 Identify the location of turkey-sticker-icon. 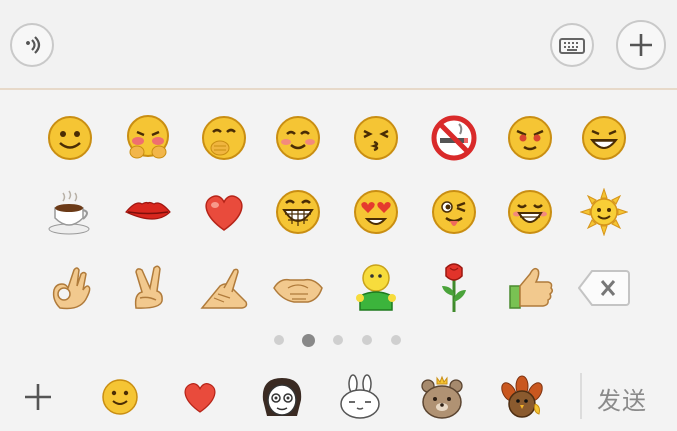
(522, 397).